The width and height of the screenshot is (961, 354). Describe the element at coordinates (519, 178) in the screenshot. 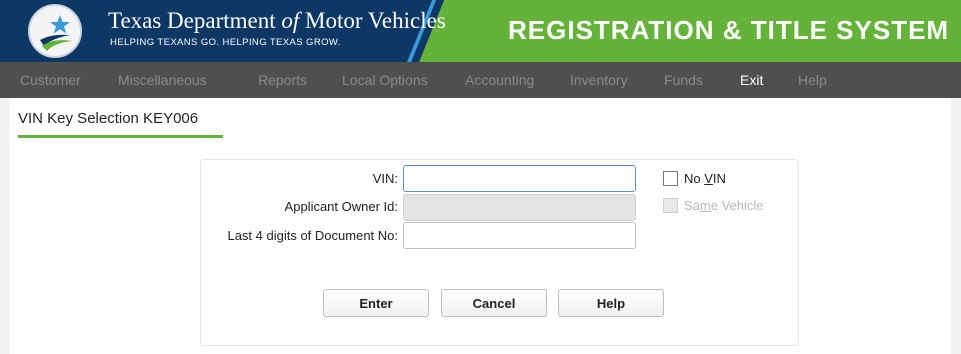

I see `vin-input` at that location.